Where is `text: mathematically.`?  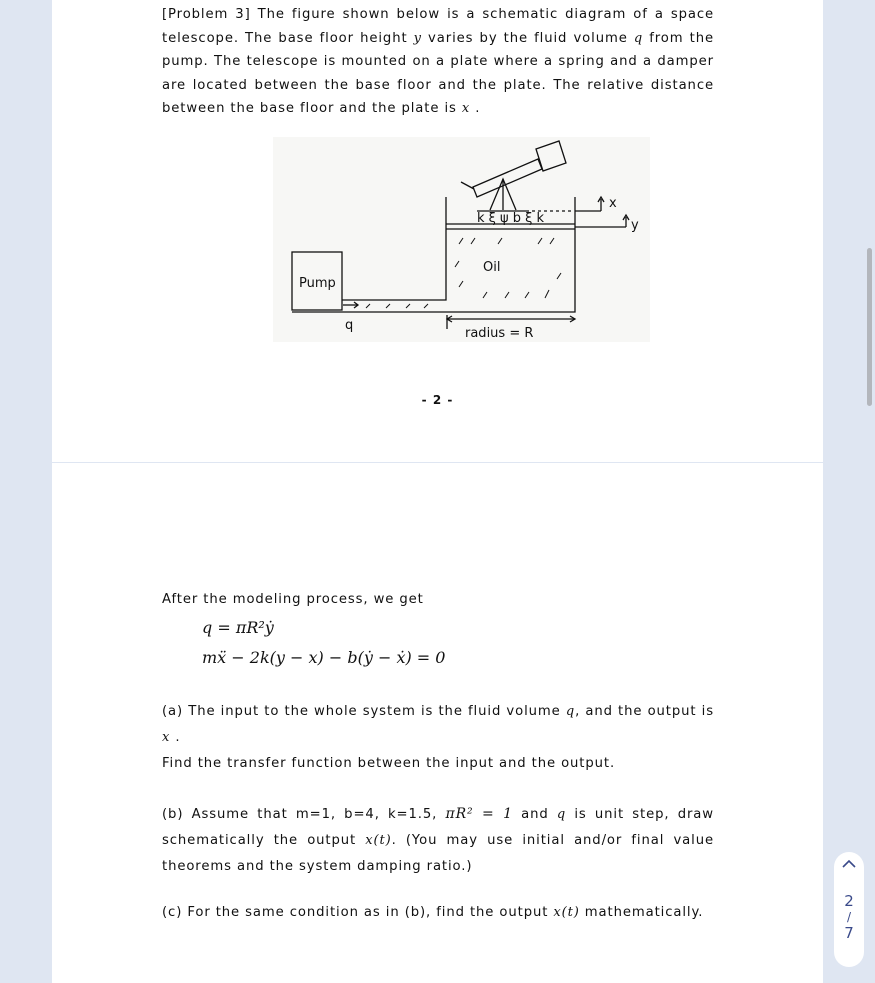 text: mathematically. is located at coordinates (641, 912).